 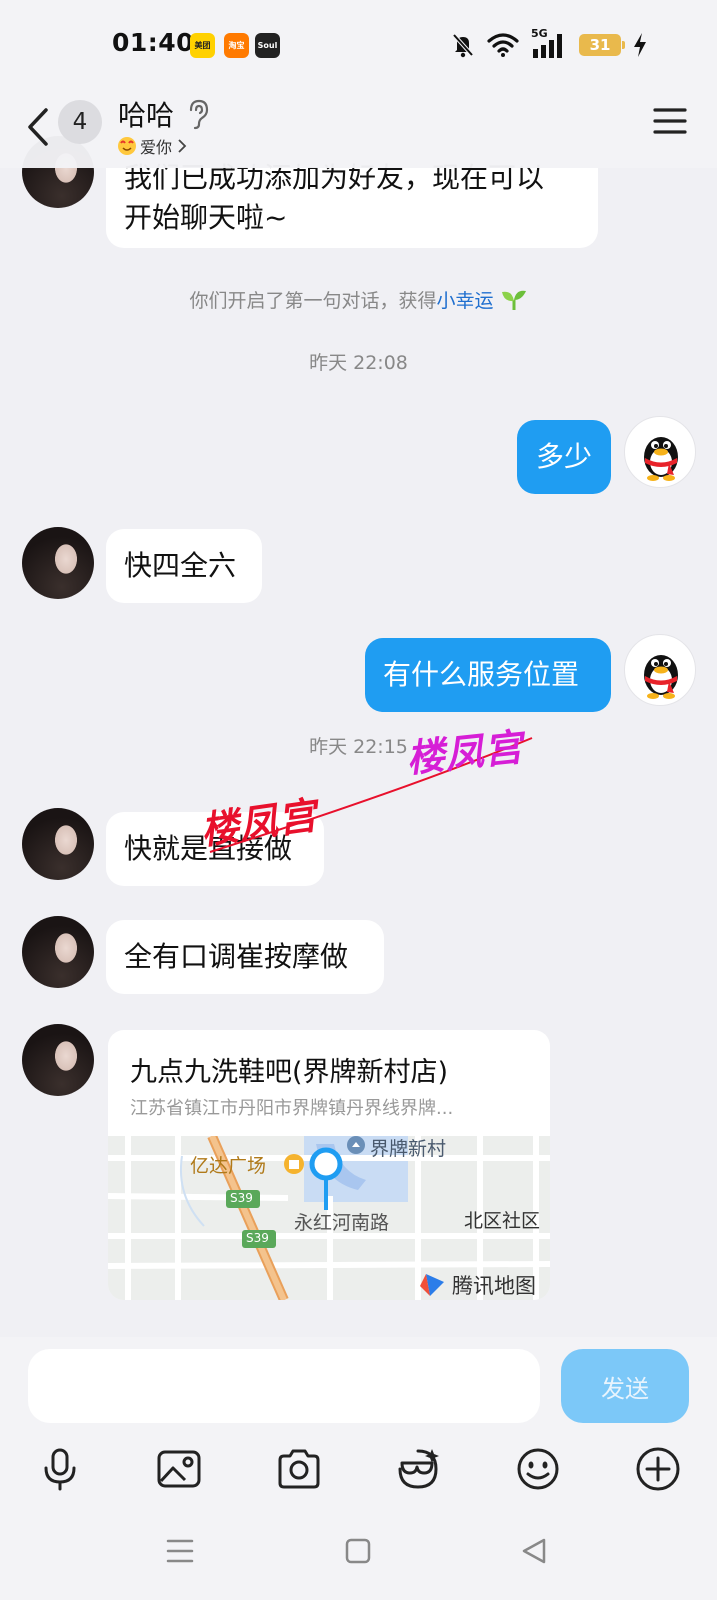 What do you see at coordinates (534, 1551) in the screenshot?
I see `back-icon` at bounding box center [534, 1551].